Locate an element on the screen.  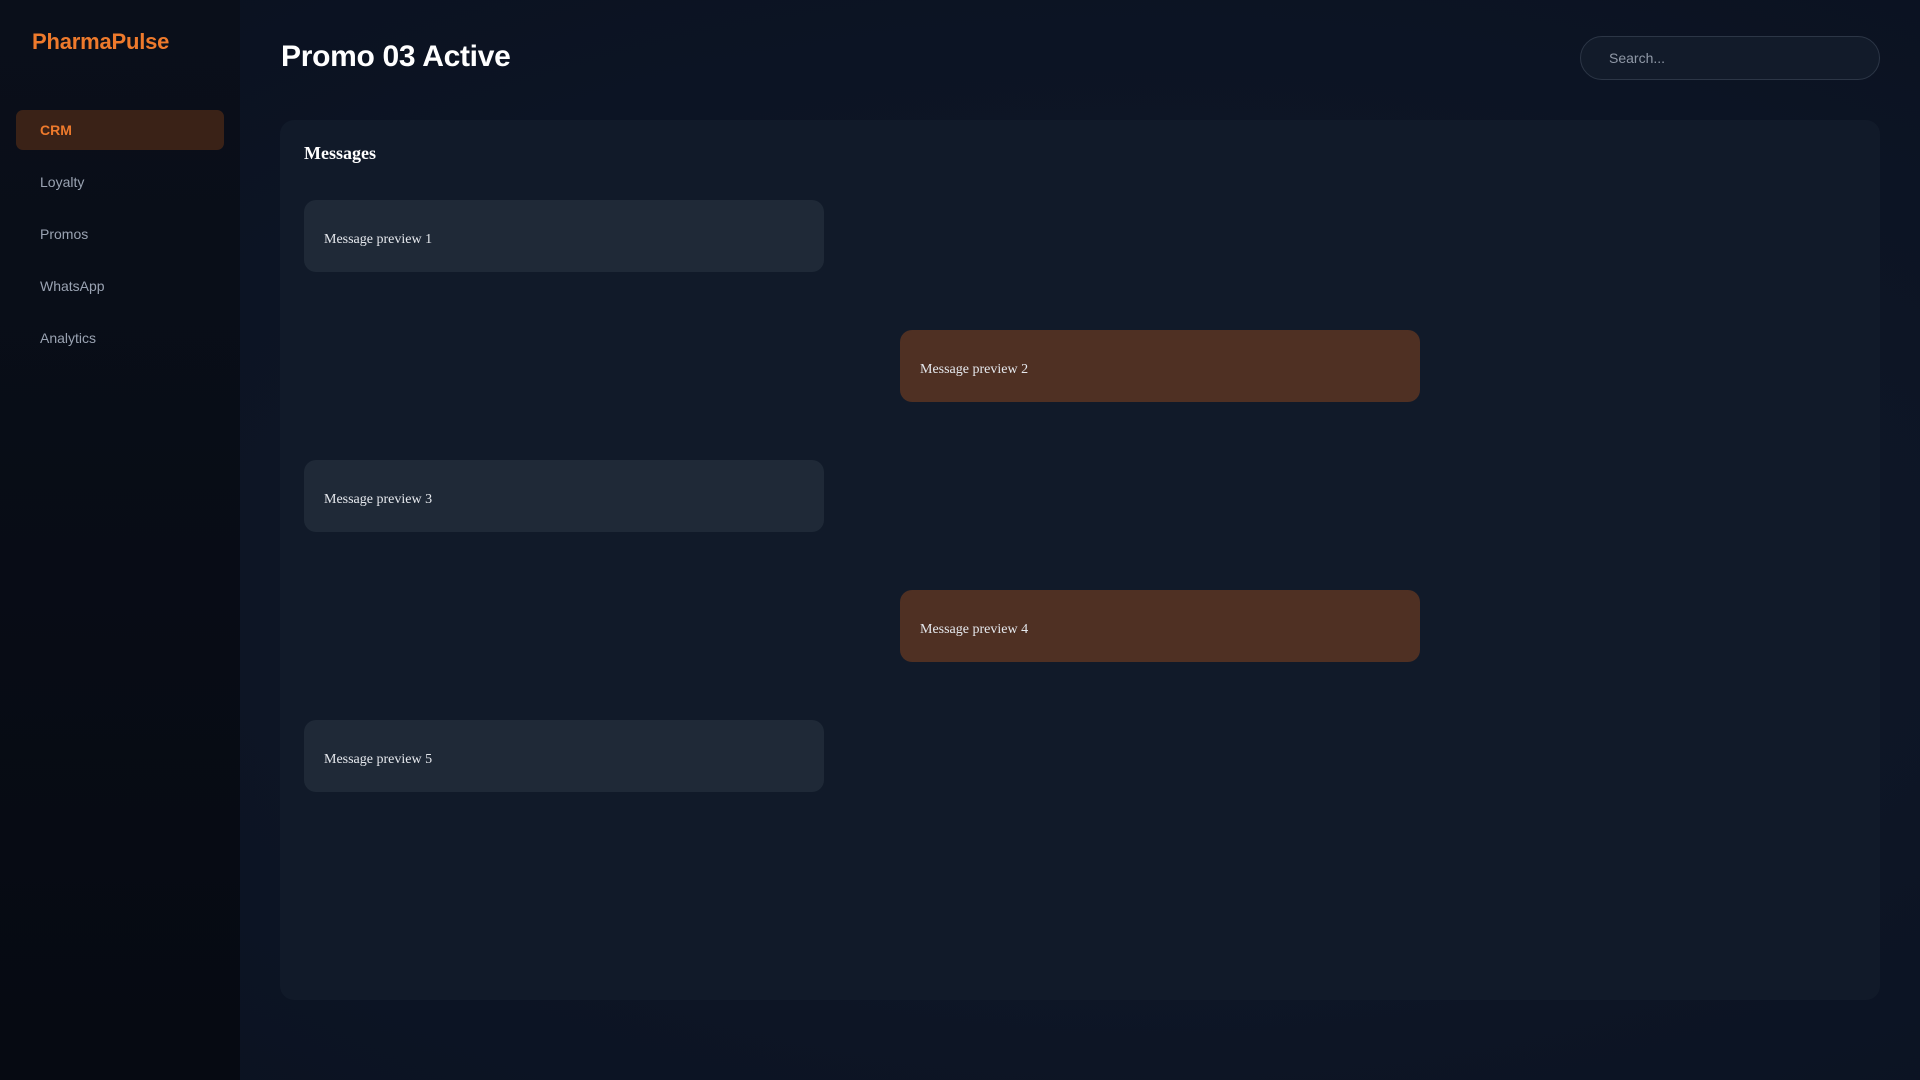
message-bubble-outgoing: Message preview 4 is located at coordinates (1160, 626).